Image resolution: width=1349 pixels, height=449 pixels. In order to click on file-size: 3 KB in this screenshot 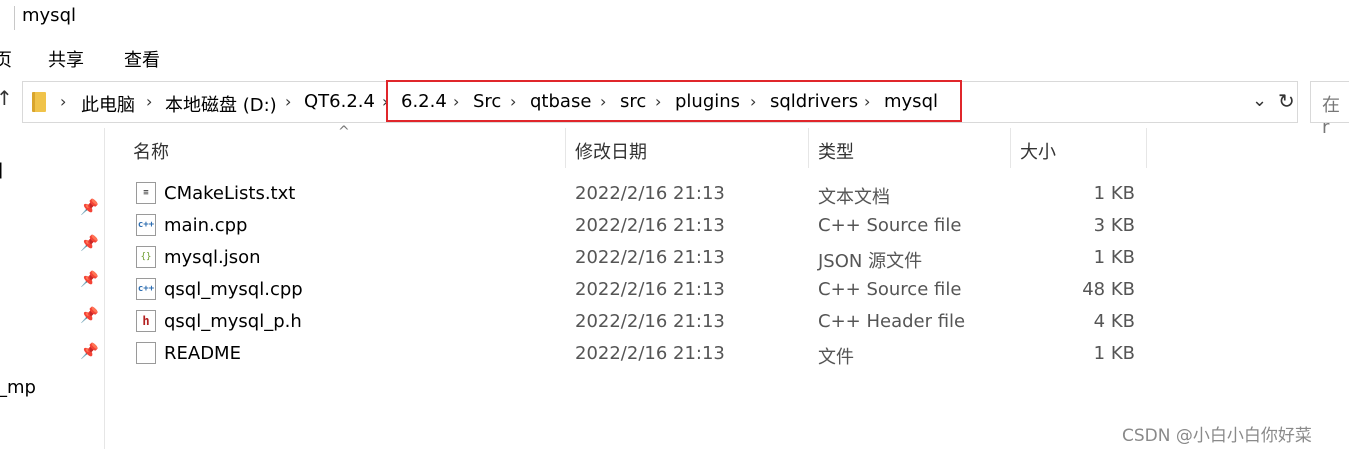, I will do `click(1114, 225)`.